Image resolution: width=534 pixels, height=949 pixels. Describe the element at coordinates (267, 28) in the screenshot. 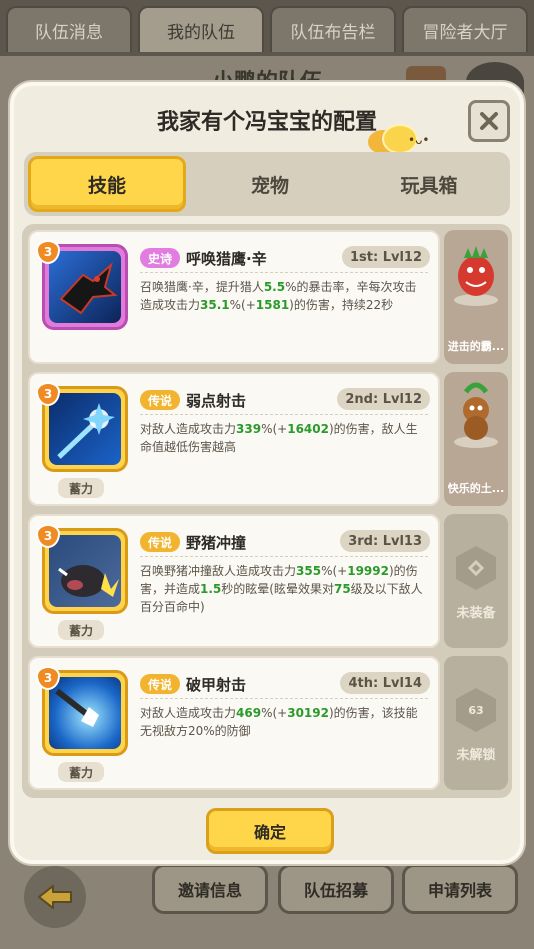

I see `background-tab-bar: 队伍消息 我的队伍 队伍布告栏 冒险者大厅` at that location.